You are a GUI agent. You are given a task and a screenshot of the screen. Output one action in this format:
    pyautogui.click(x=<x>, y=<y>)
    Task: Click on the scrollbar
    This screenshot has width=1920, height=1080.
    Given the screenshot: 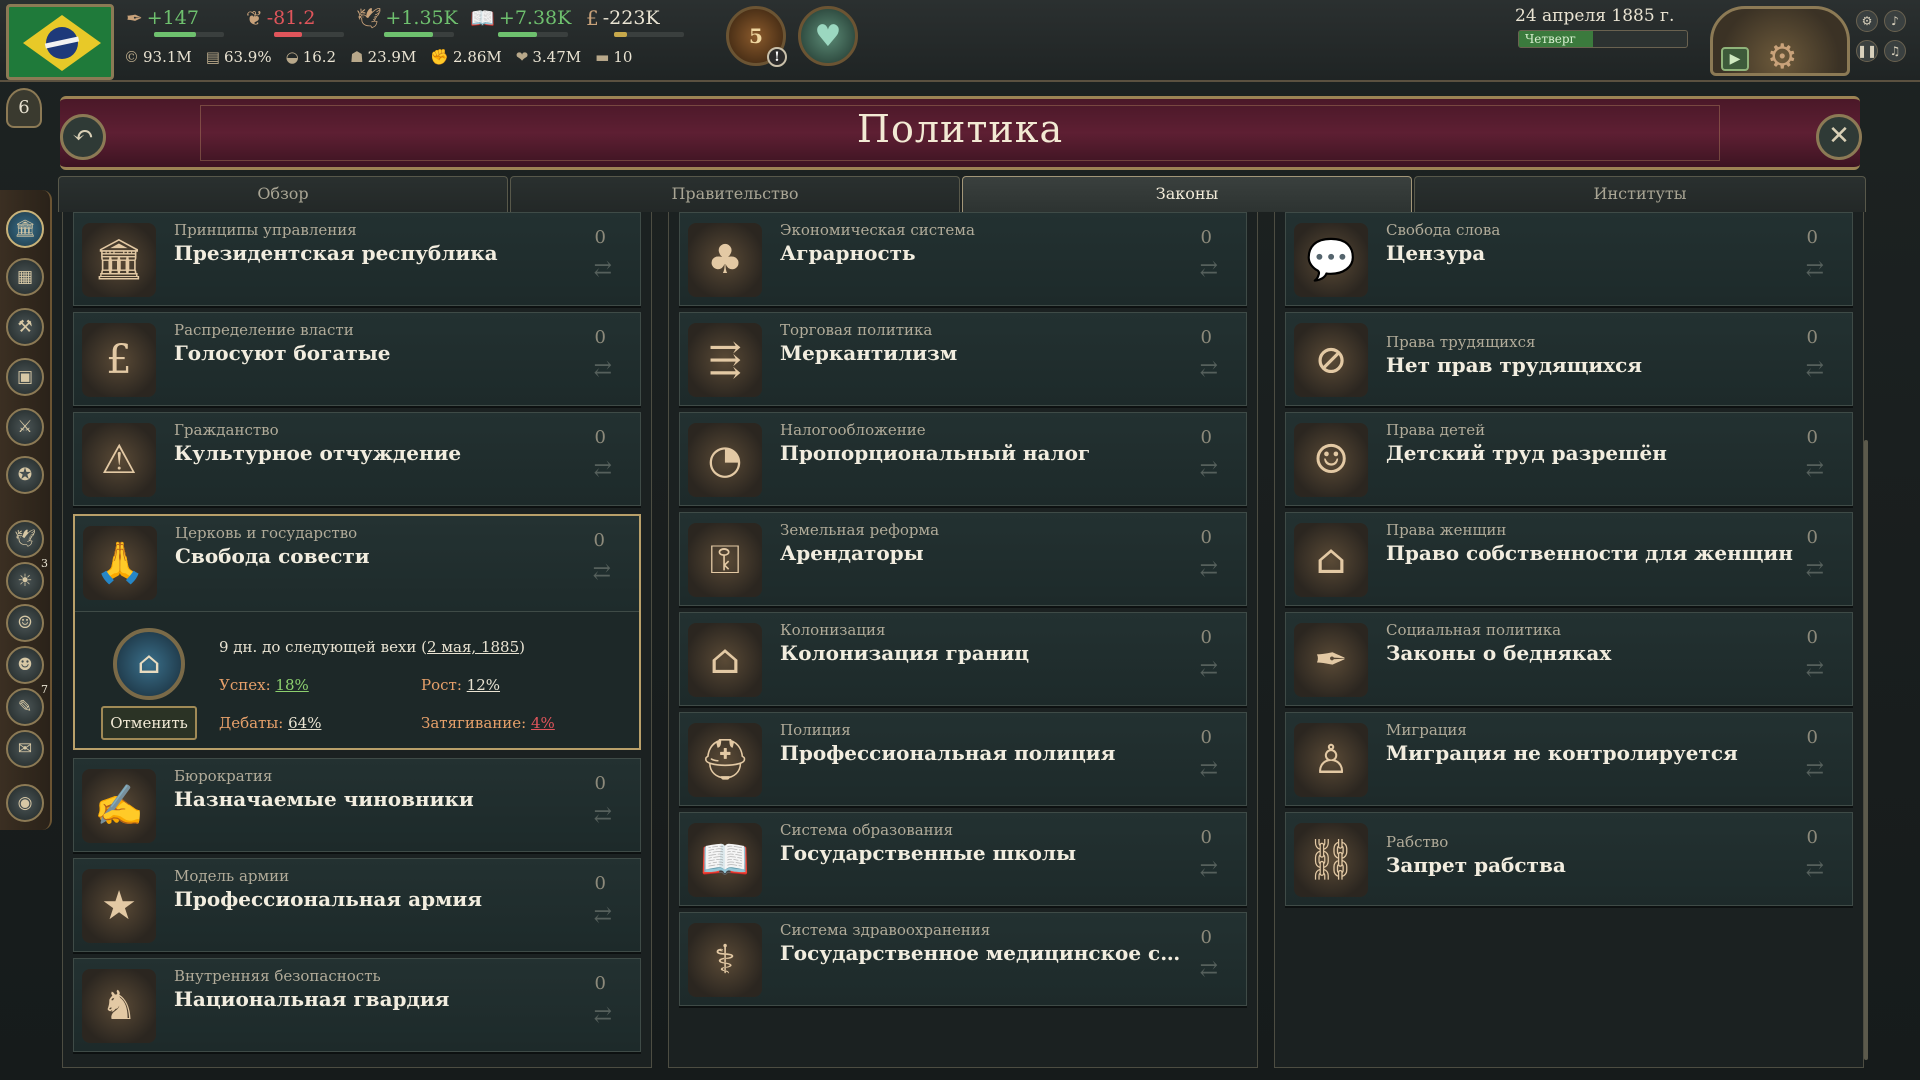 What is the action you would take?
    pyautogui.click(x=1866, y=750)
    